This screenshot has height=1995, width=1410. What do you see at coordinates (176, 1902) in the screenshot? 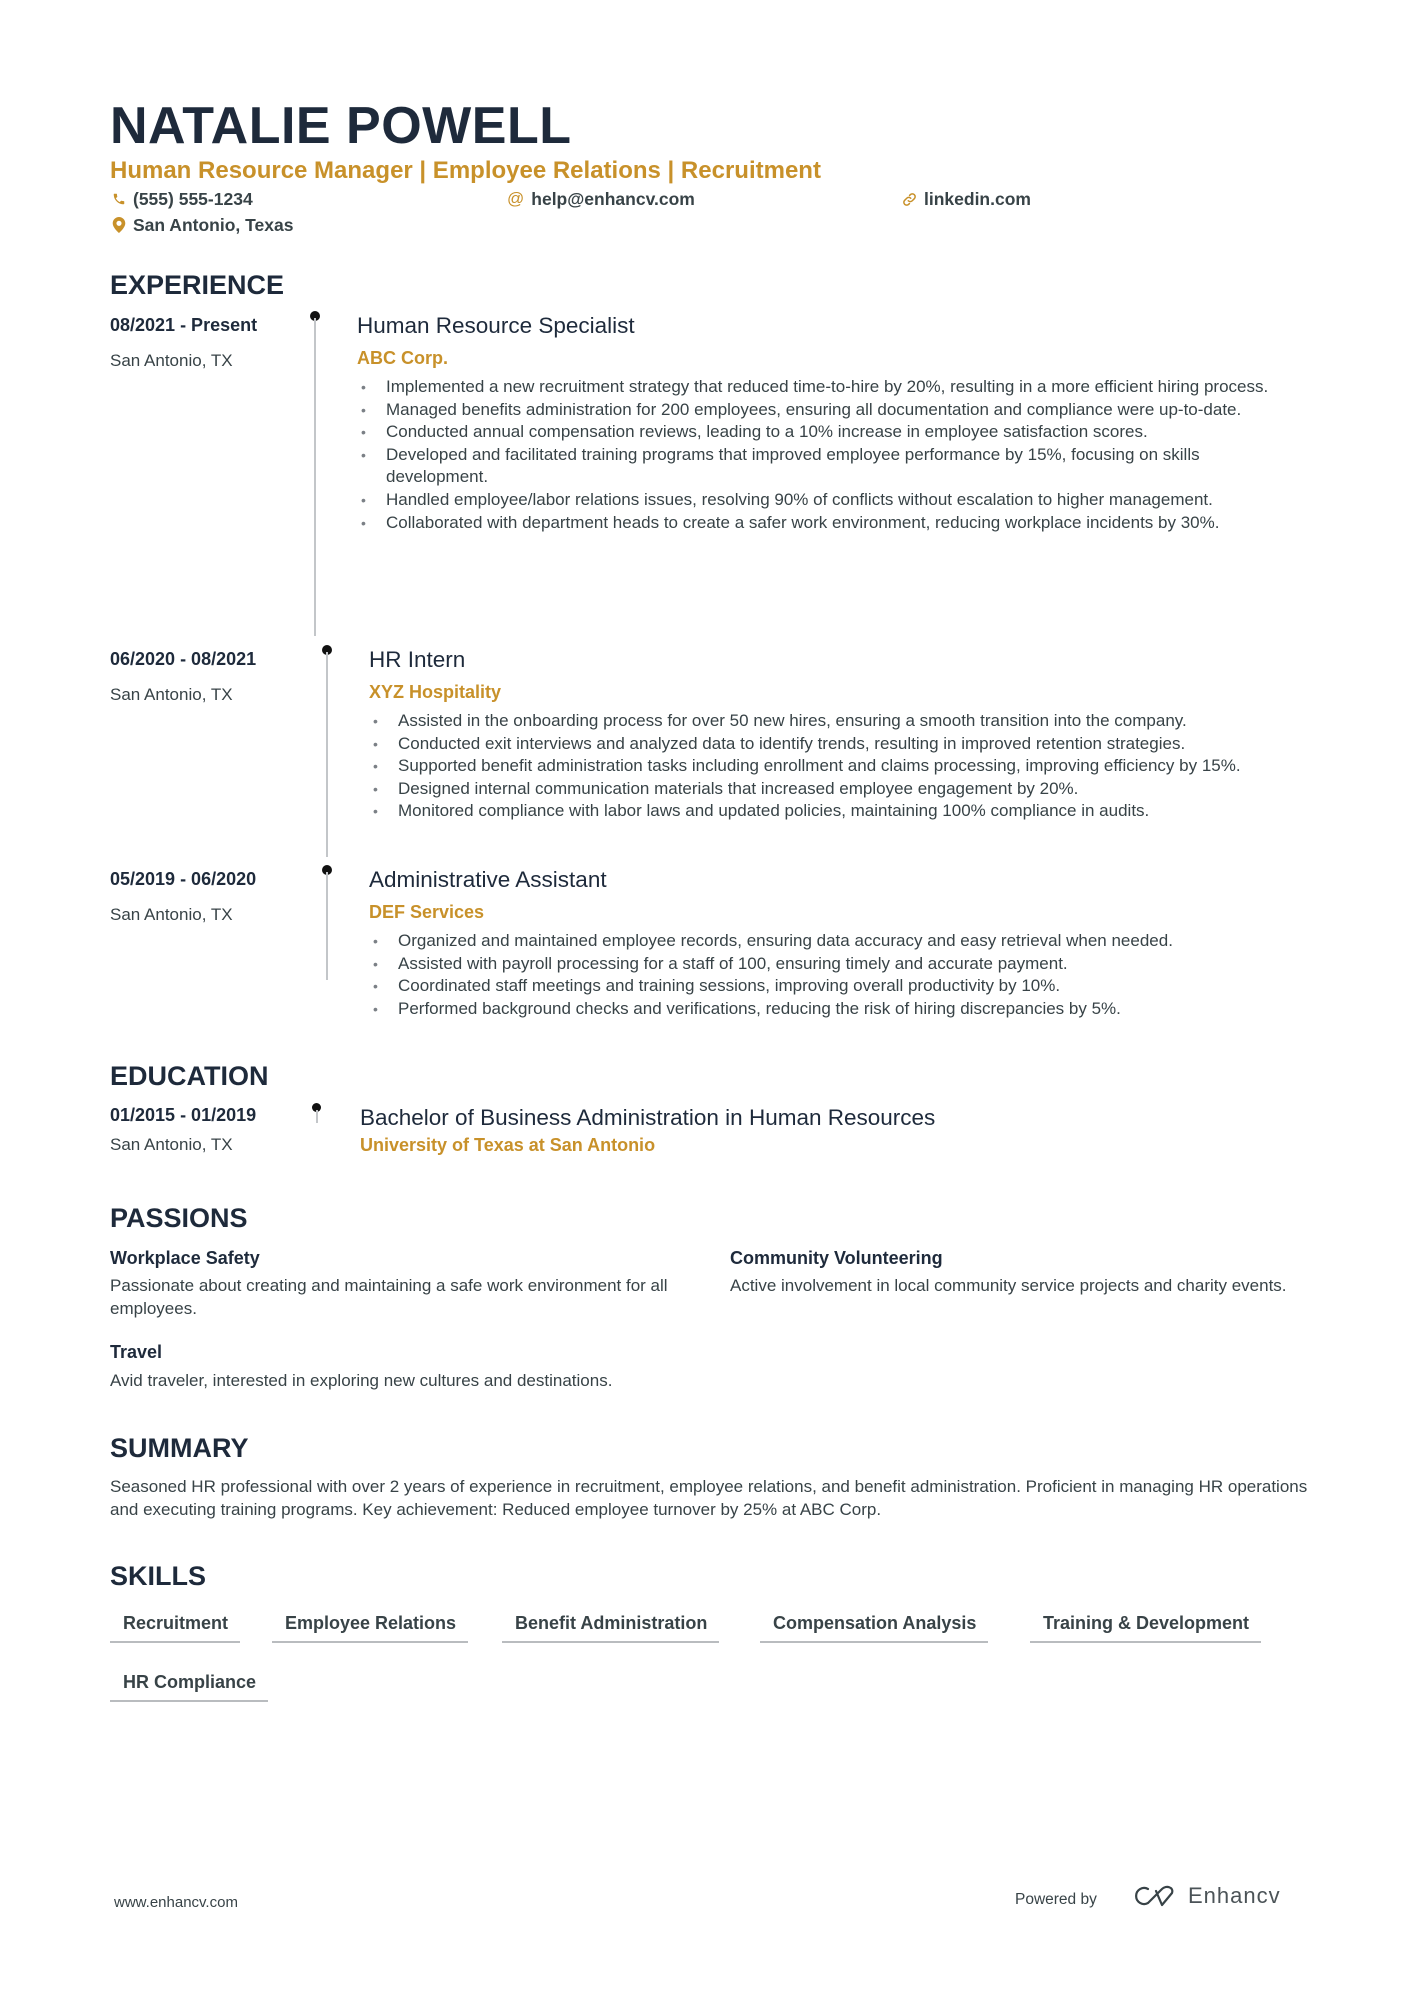
I see `footer-website-link: www.enhancv.com` at bounding box center [176, 1902].